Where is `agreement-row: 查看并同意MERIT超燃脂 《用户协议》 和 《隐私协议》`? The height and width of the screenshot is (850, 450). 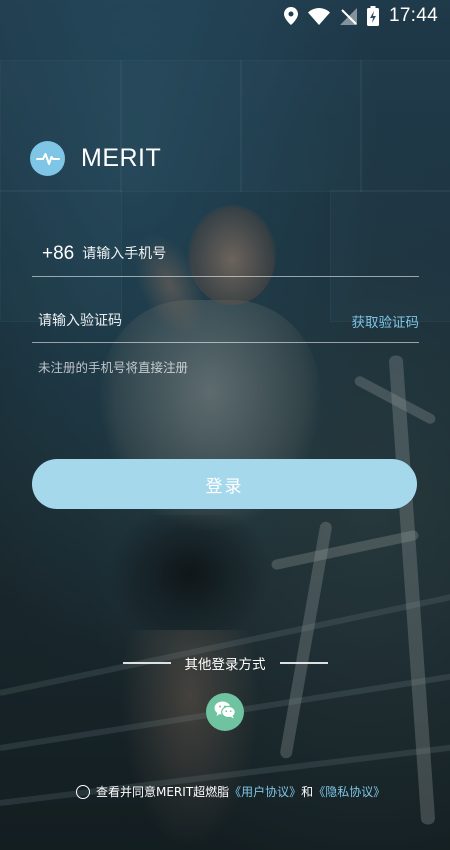
agreement-row: 查看并同意MERIT超燃脂 《用户协议》 和 《隐私协议》 is located at coordinates (230, 791).